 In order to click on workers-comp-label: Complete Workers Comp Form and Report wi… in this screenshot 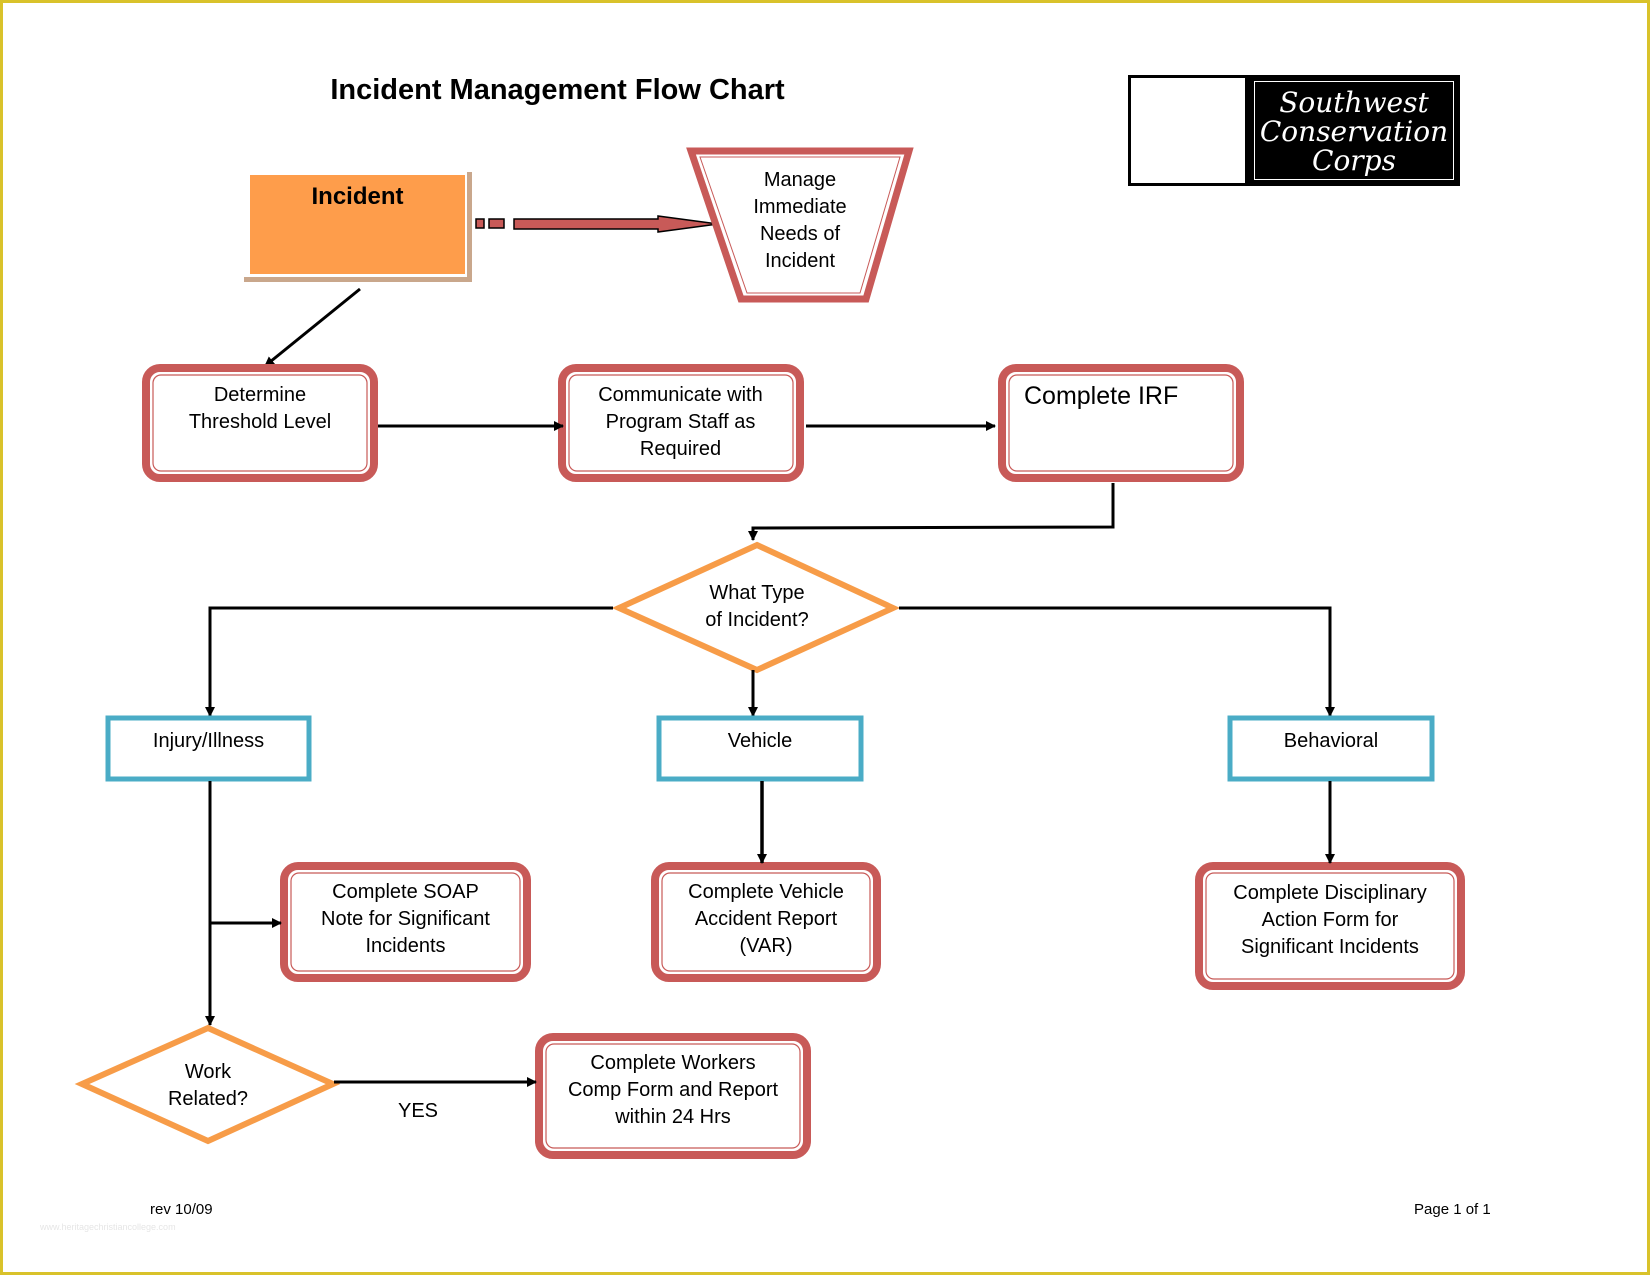, I will do `click(673, 1090)`.